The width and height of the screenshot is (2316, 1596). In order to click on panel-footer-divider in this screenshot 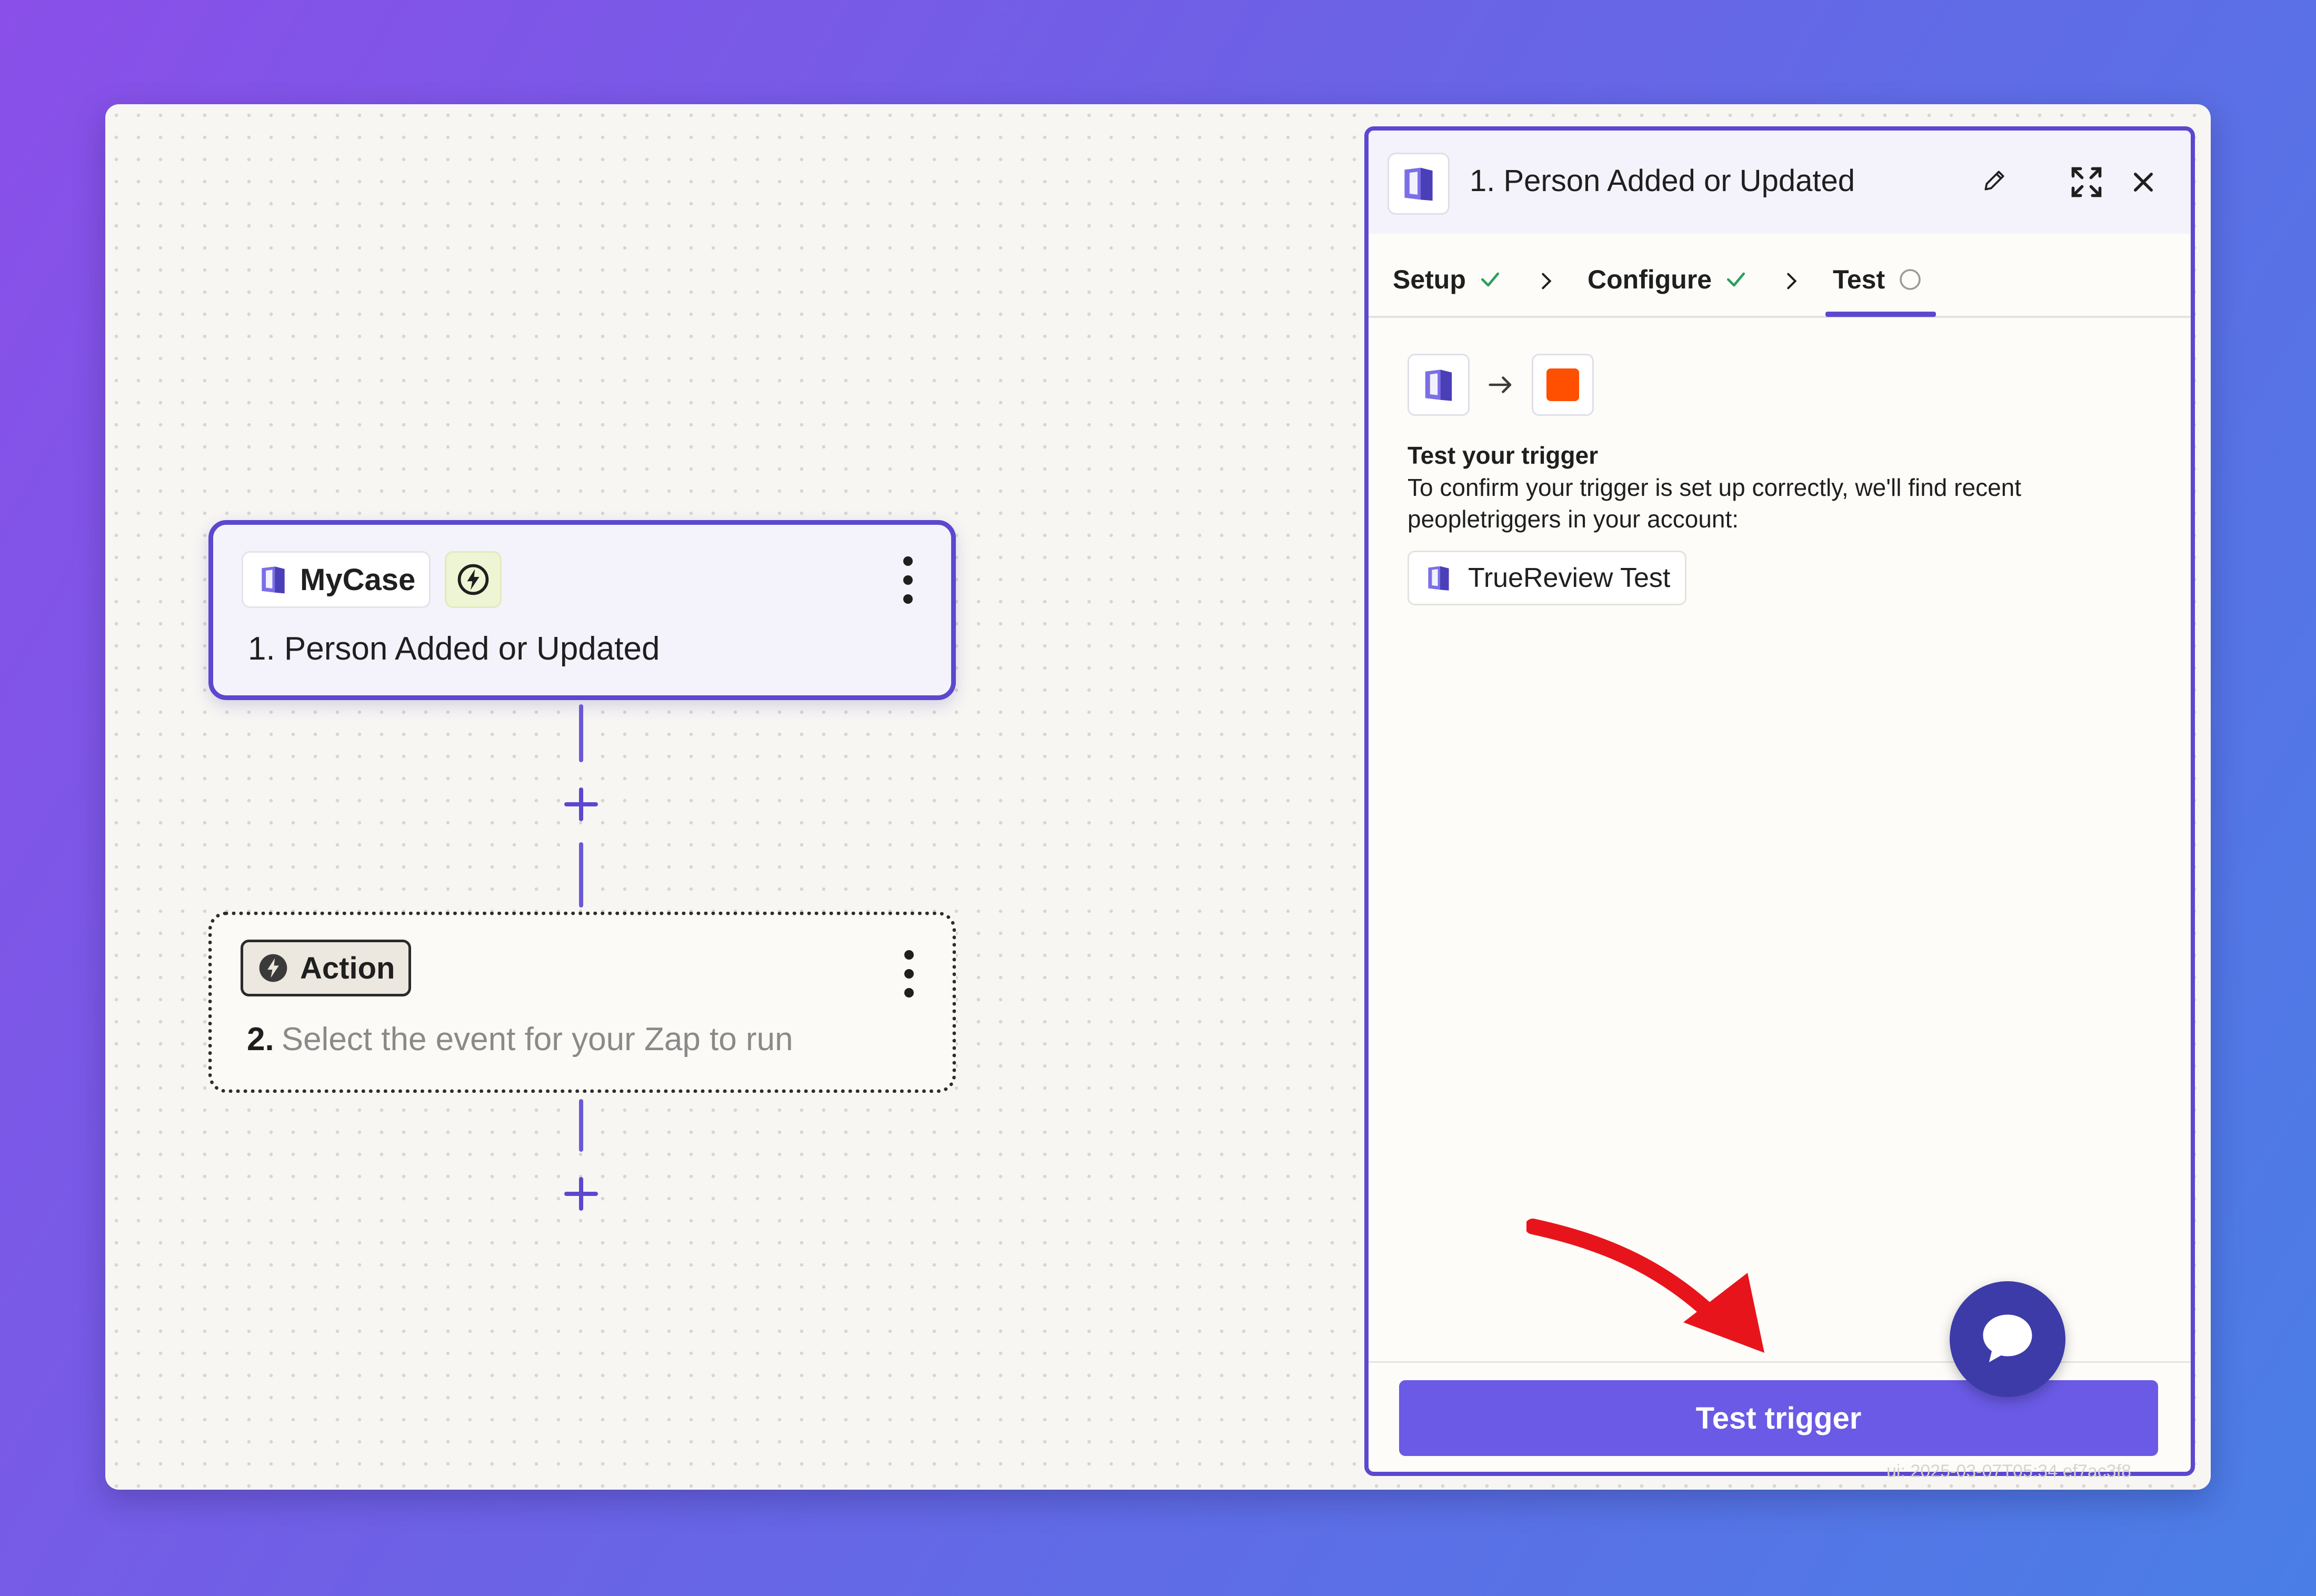, I will do `click(1780, 1362)`.